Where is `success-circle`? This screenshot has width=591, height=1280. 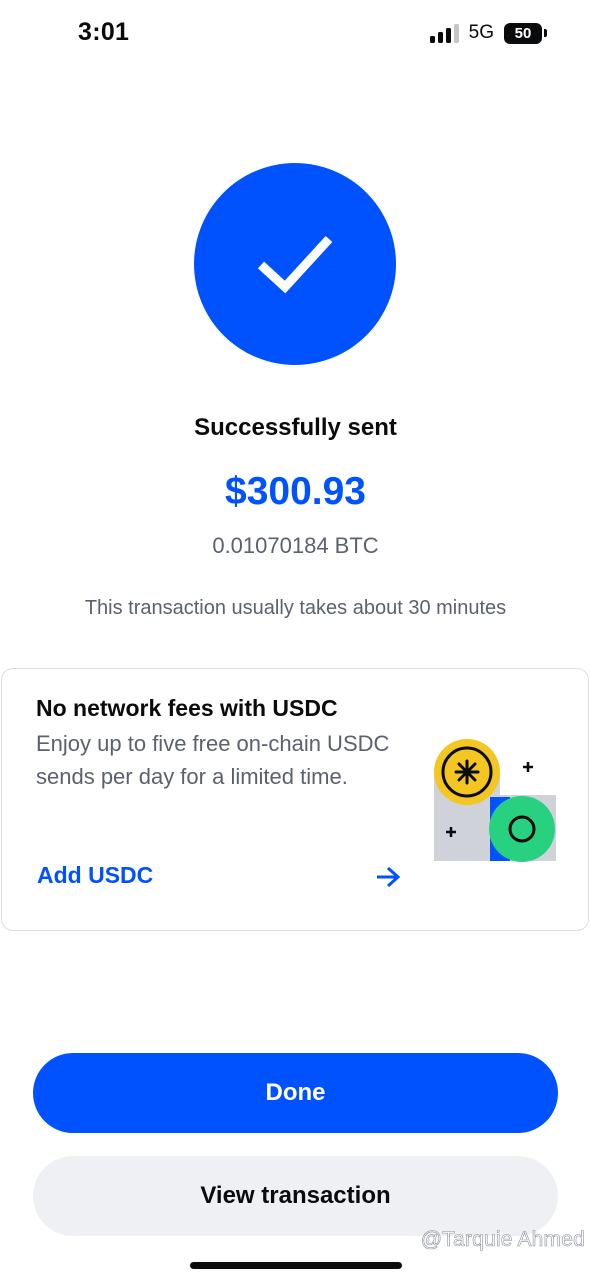
success-circle is located at coordinates (295, 264).